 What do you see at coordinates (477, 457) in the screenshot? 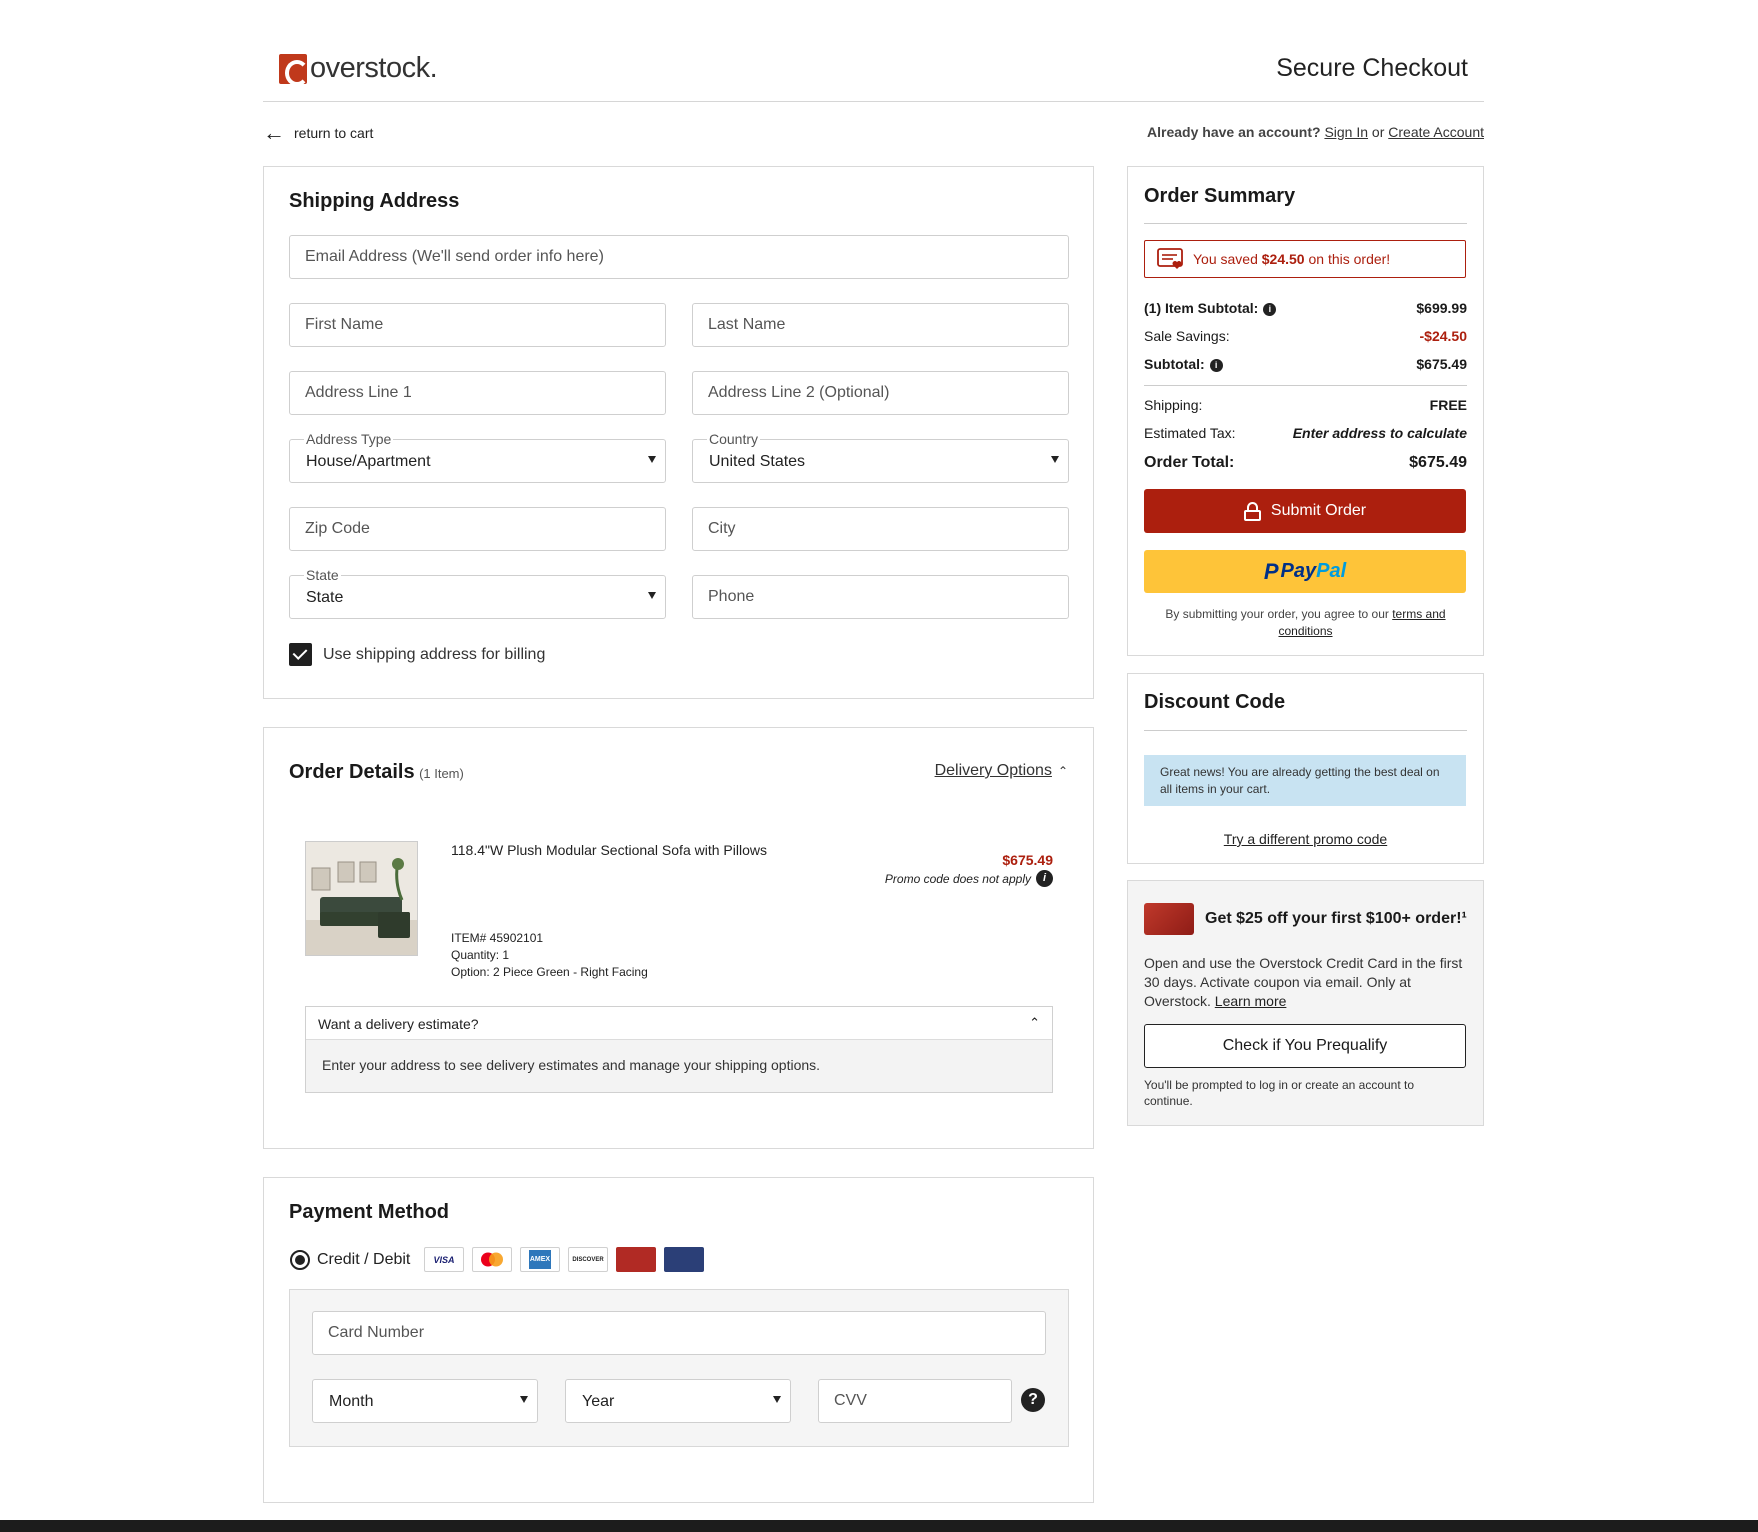
I see `address-type-select: Address Type House/Apartment` at bounding box center [477, 457].